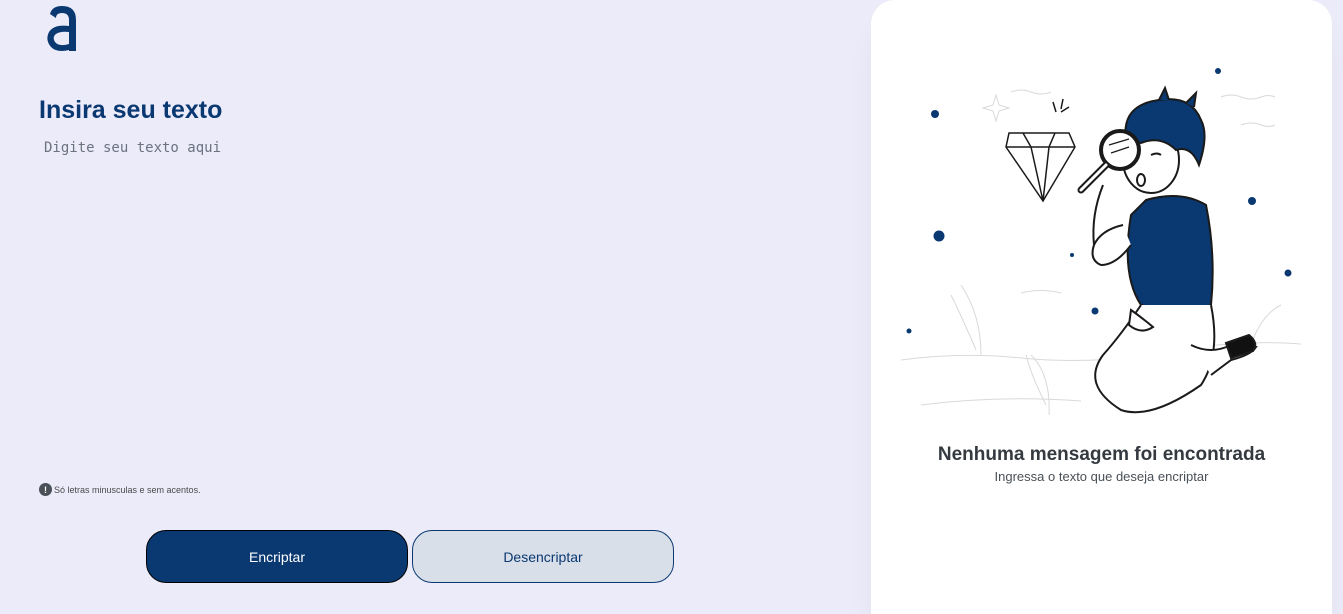  I want to click on alura-logo-icon, so click(62, 29).